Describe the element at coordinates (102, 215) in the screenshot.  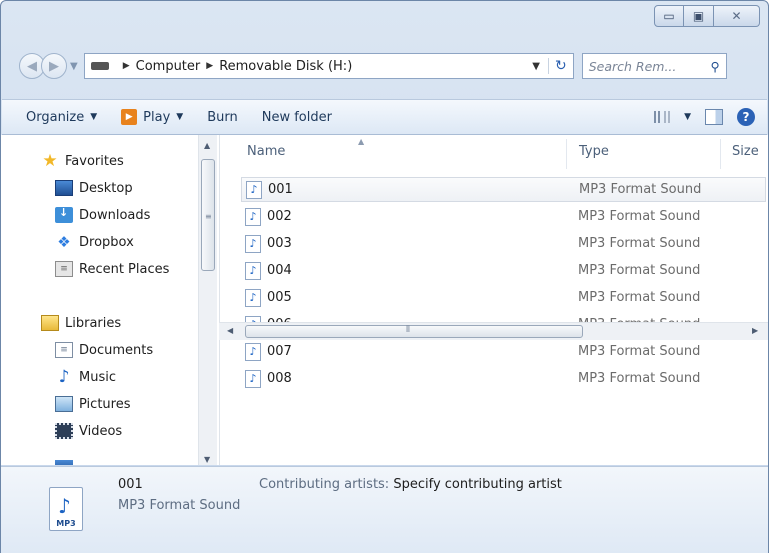
I see `sidebar-item-downloads: Downloads` at that location.